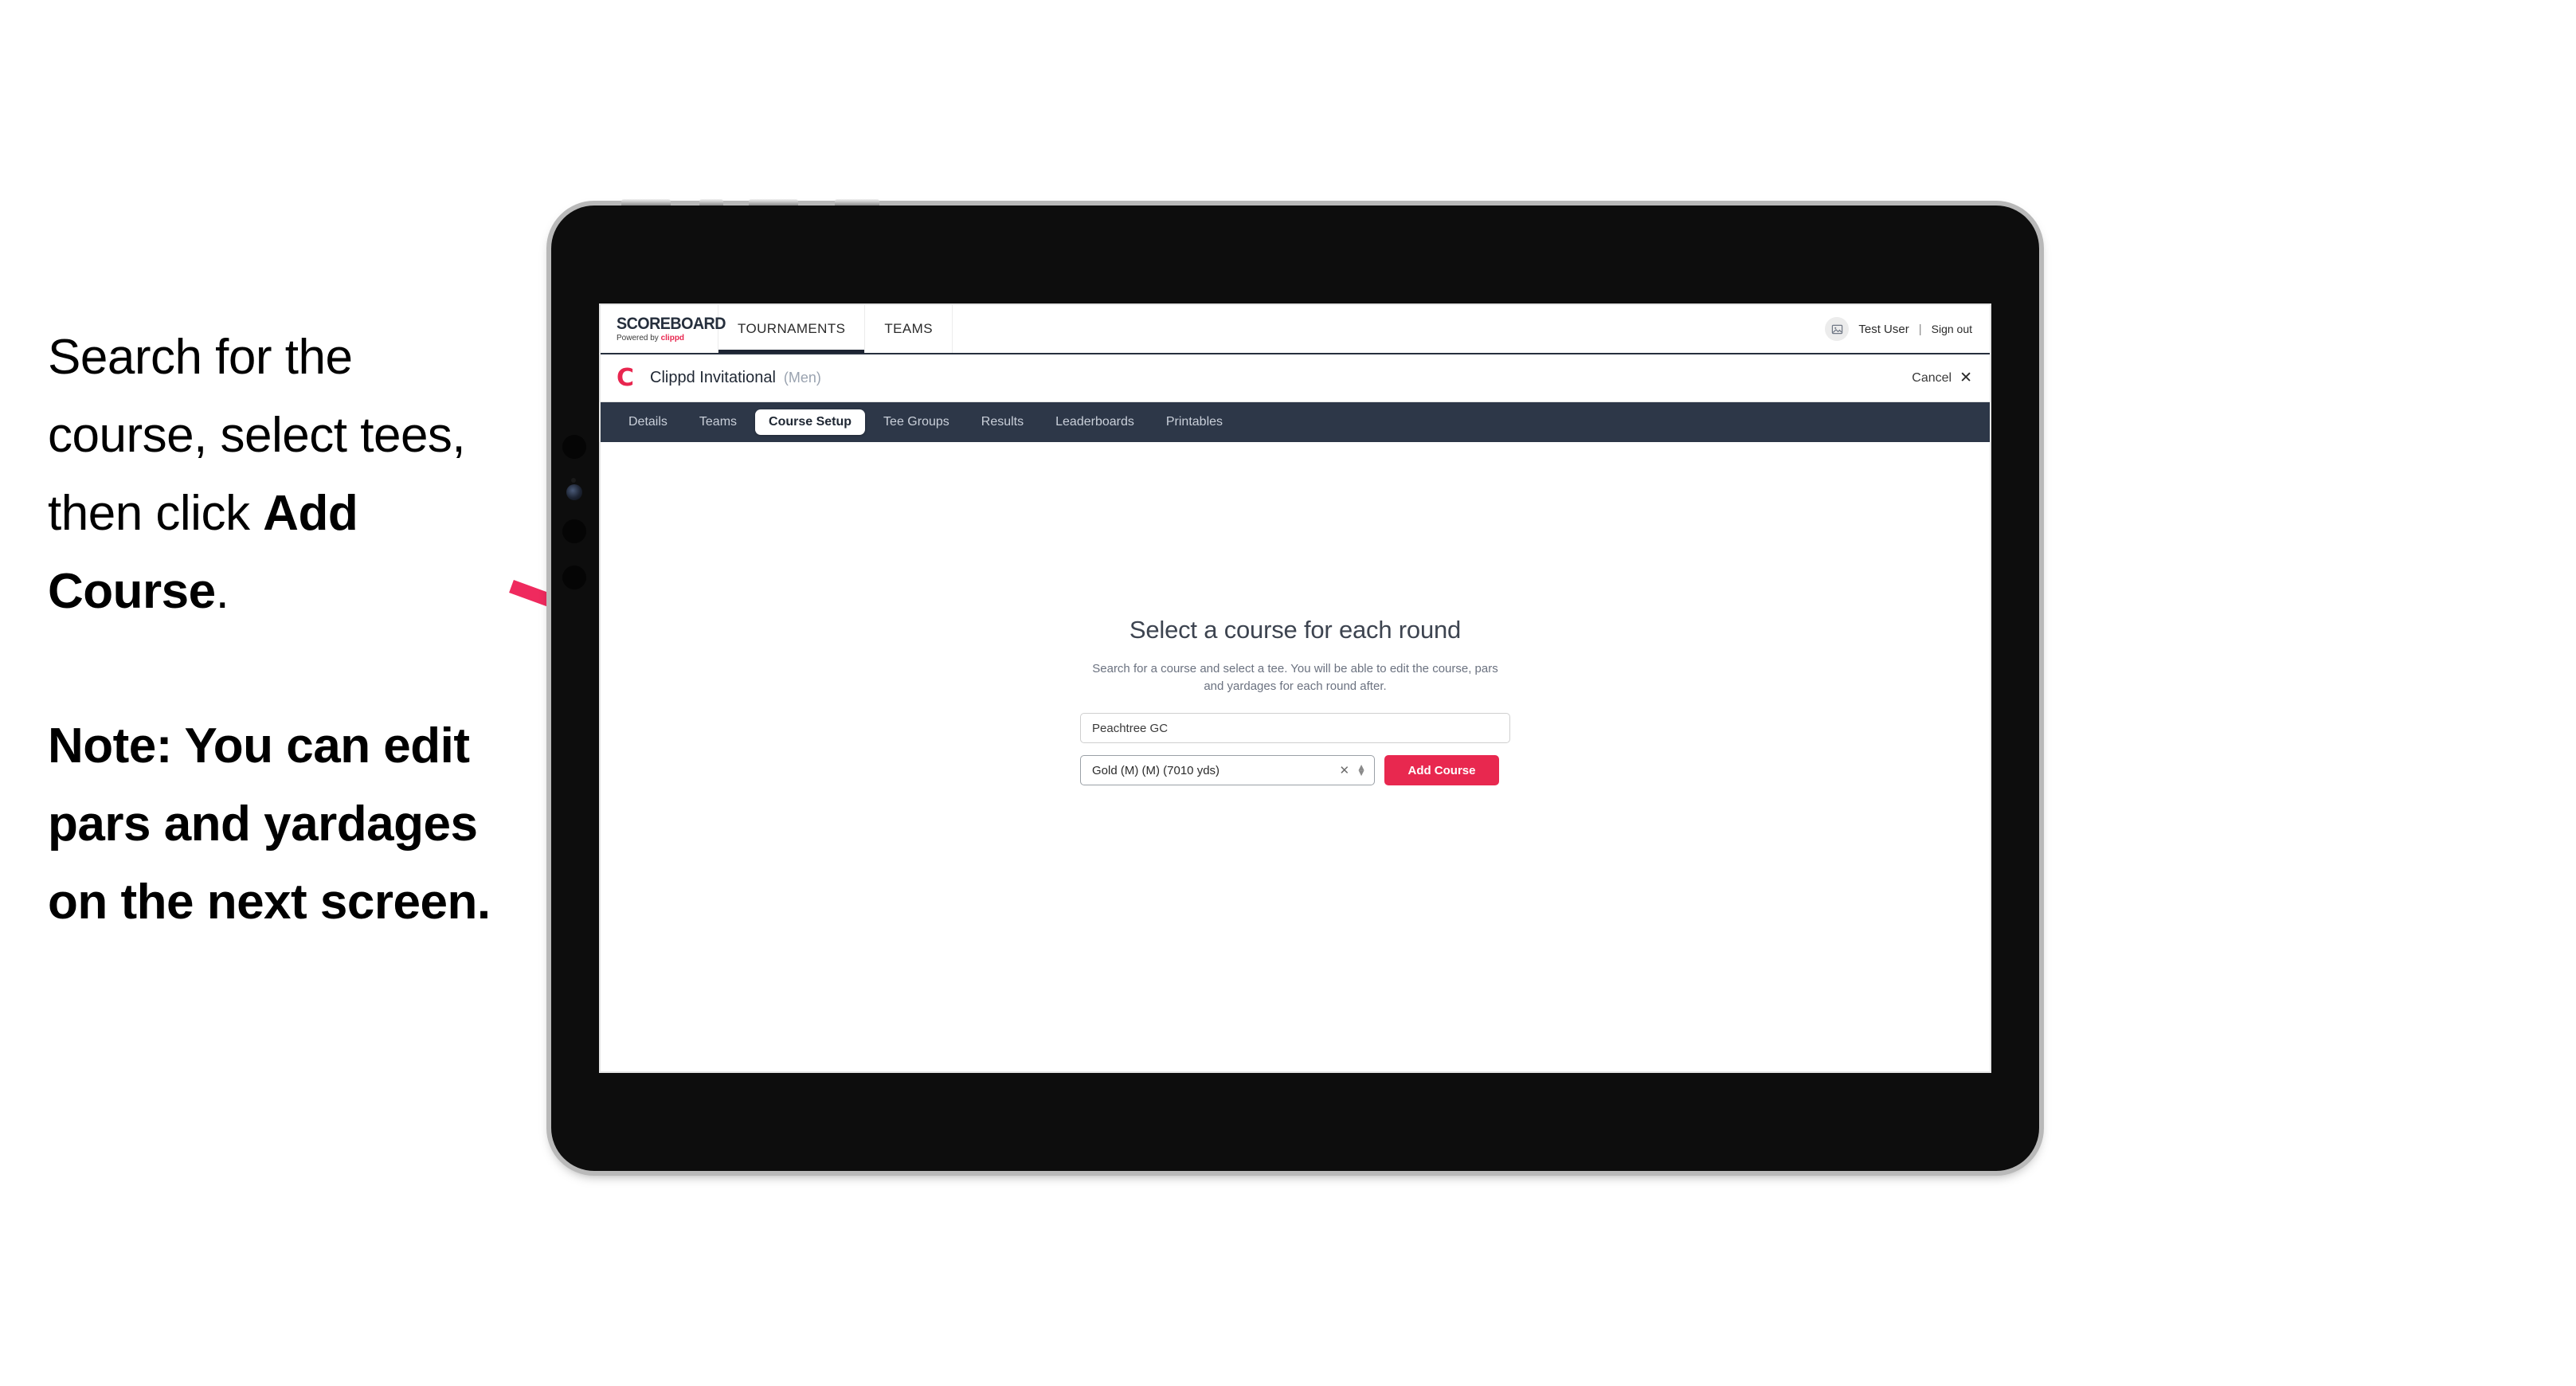 Image resolution: width=2576 pixels, height=1386 pixels. Describe the element at coordinates (672, 338) in the screenshot. I see `clippd-brand-name: clippd` at that location.